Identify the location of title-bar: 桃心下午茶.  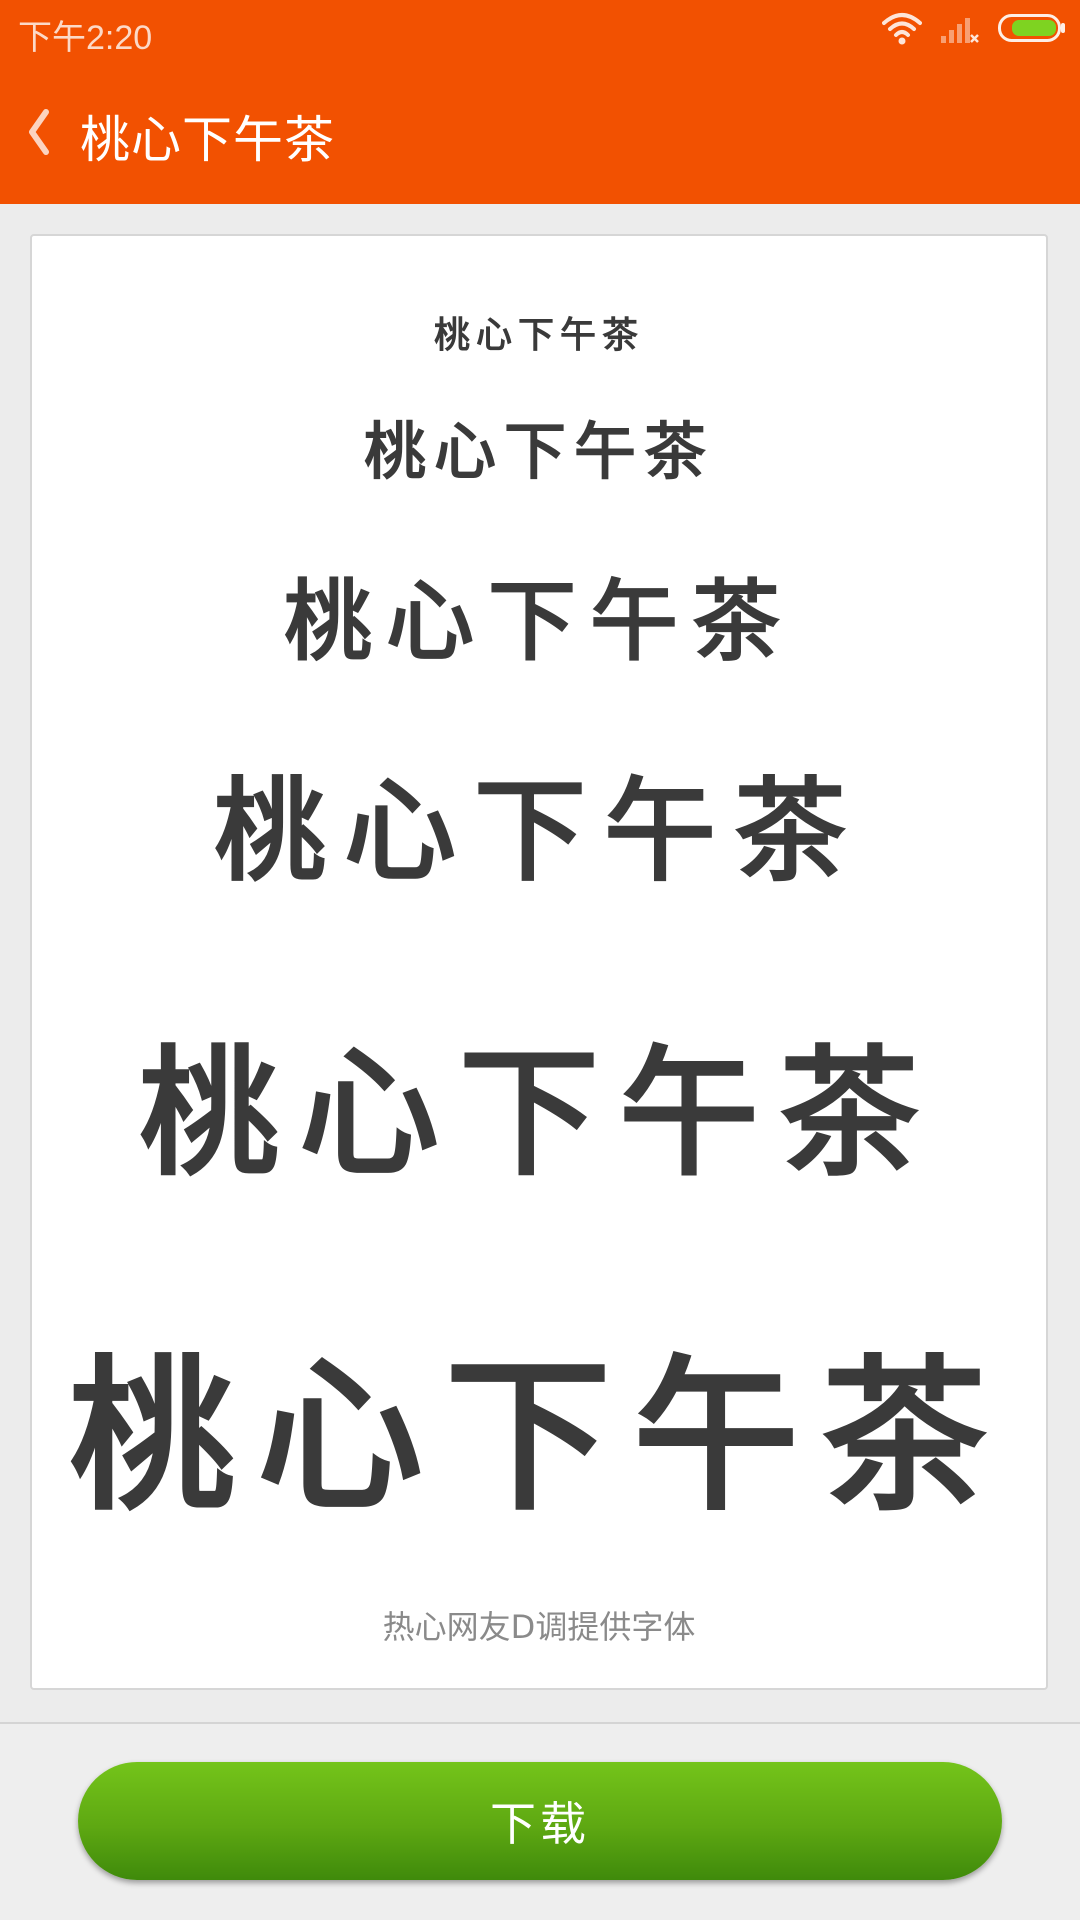
(540, 132).